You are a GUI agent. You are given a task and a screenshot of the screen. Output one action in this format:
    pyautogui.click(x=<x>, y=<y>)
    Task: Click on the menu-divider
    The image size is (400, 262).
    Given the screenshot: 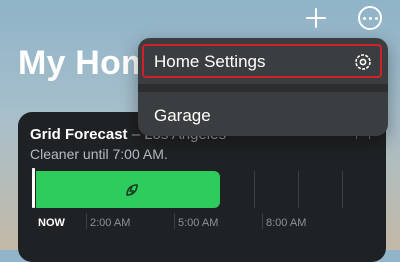 What is the action you would take?
    pyautogui.click(x=263, y=88)
    